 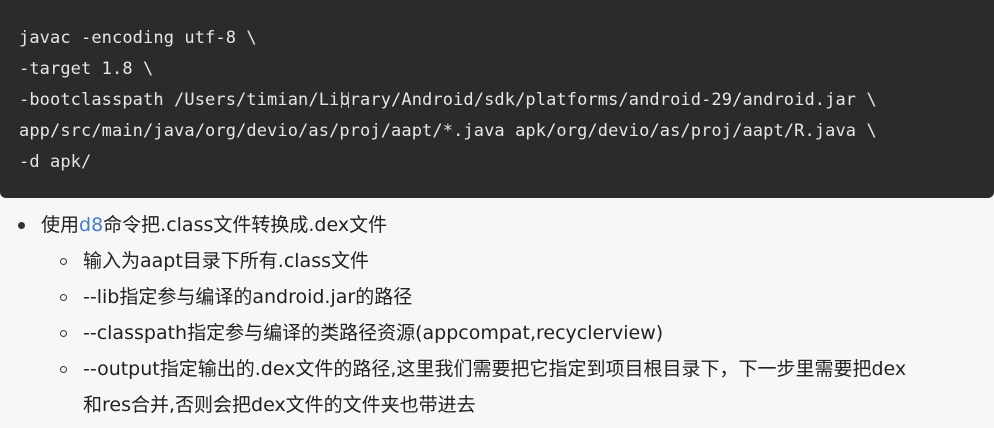 What do you see at coordinates (21, 225) in the screenshot?
I see `bullet-disc-icon` at bounding box center [21, 225].